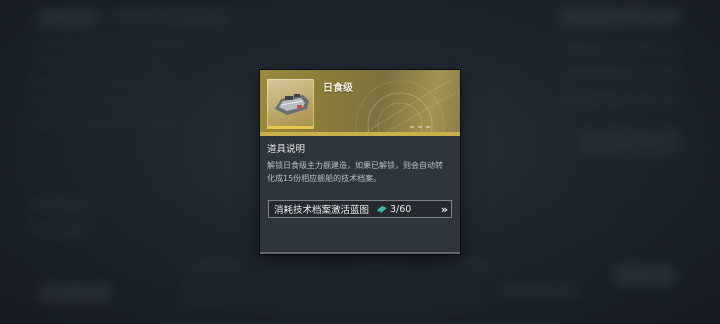  I want to click on tech-archive-icon, so click(382, 209).